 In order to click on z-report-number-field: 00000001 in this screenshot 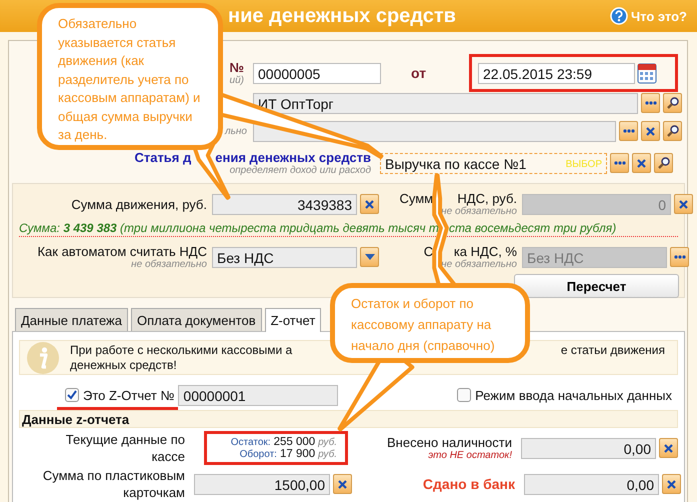, I will do `click(258, 395)`.